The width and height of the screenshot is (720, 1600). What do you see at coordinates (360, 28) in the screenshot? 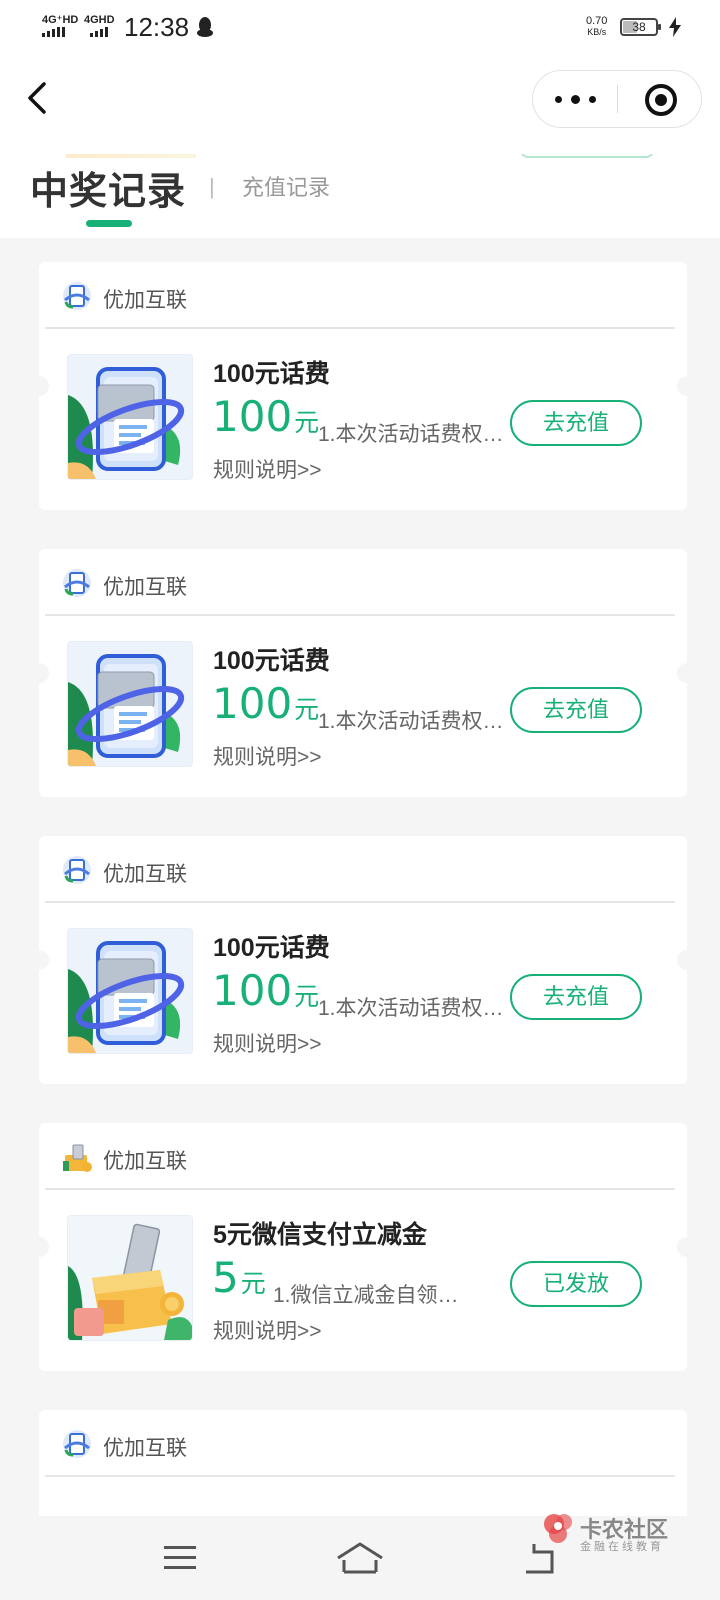
I see `status-bar: 4G⁺HD 4GHD 12:38 0.70 KB/s 38` at bounding box center [360, 28].